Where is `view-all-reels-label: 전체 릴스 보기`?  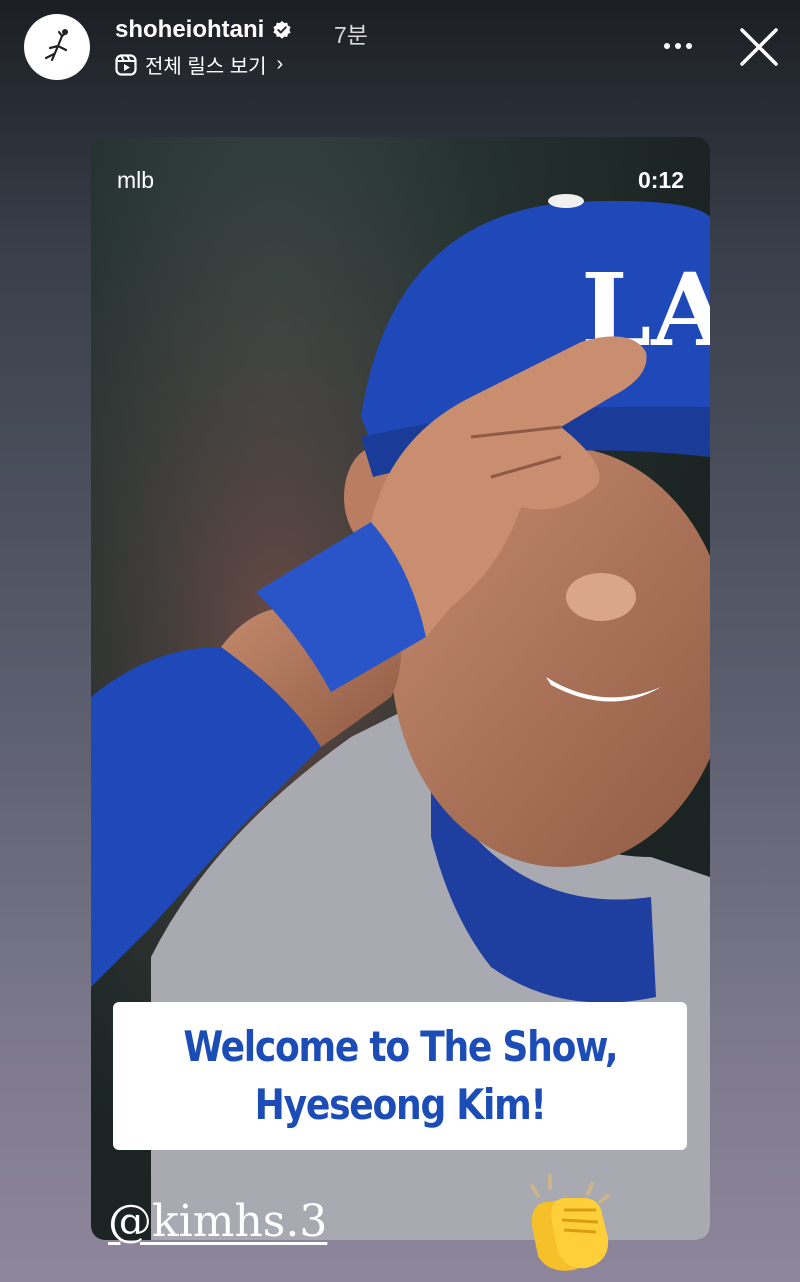
view-all-reels-label: 전체 릴스 보기 is located at coordinates (206, 64).